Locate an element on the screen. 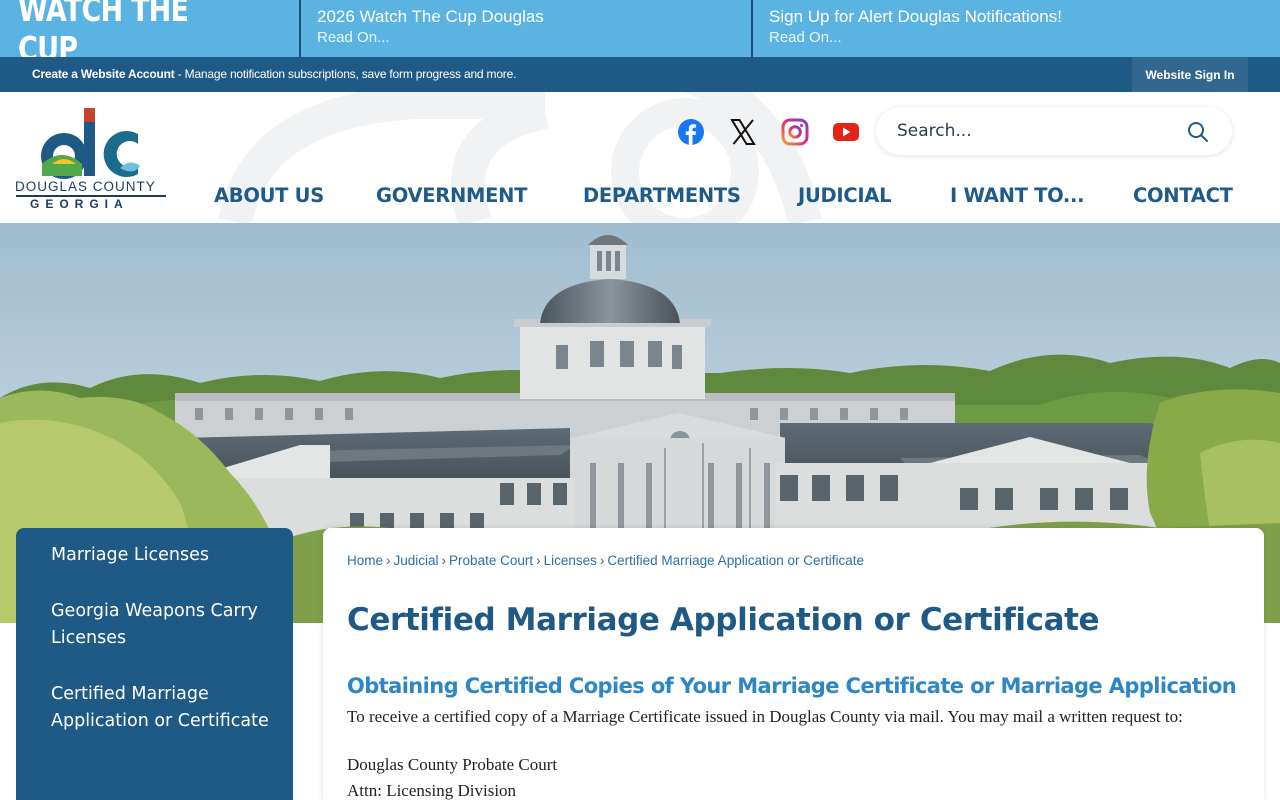 The height and width of the screenshot is (800, 1280). sidebar-item-marriage-licenses: Marriage Licenses is located at coordinates (166, 555).